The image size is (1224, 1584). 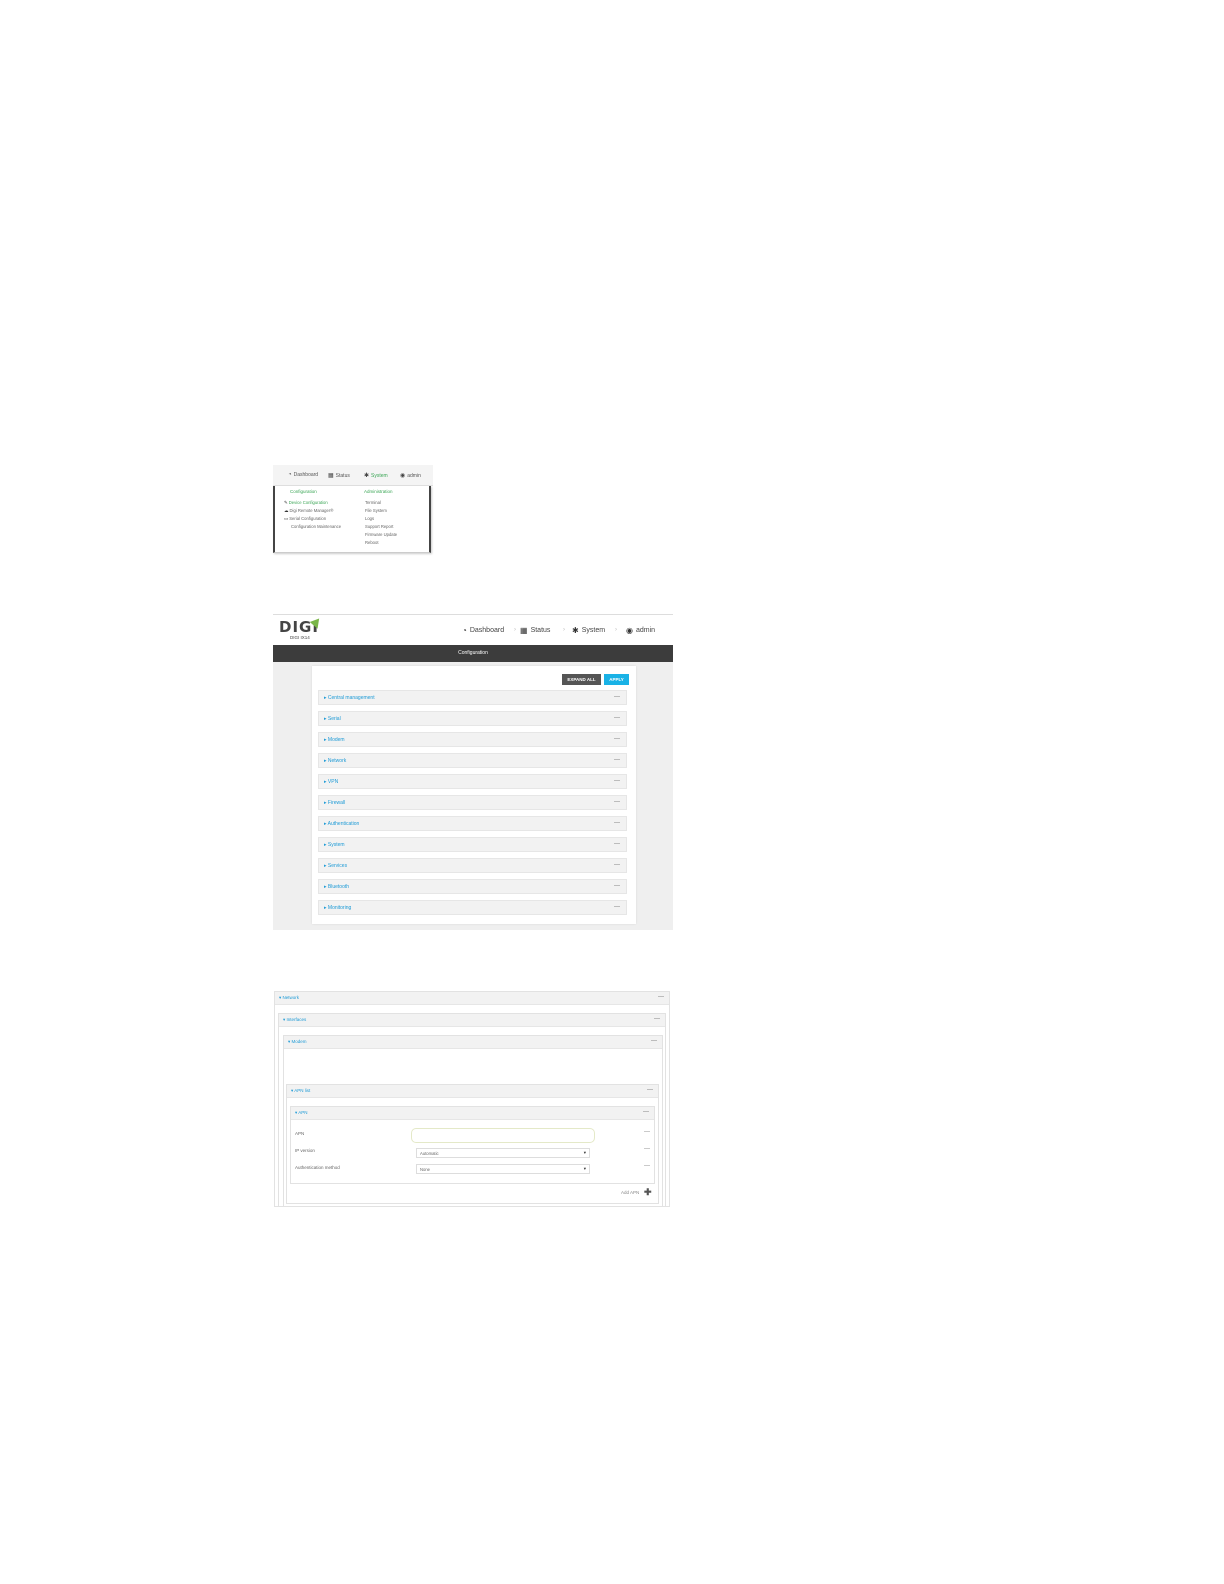 What do you see at coordinates (342, 824) in the screenshot?
I see `section-label: ▸ Authentication` at bounding box center [342, 824].